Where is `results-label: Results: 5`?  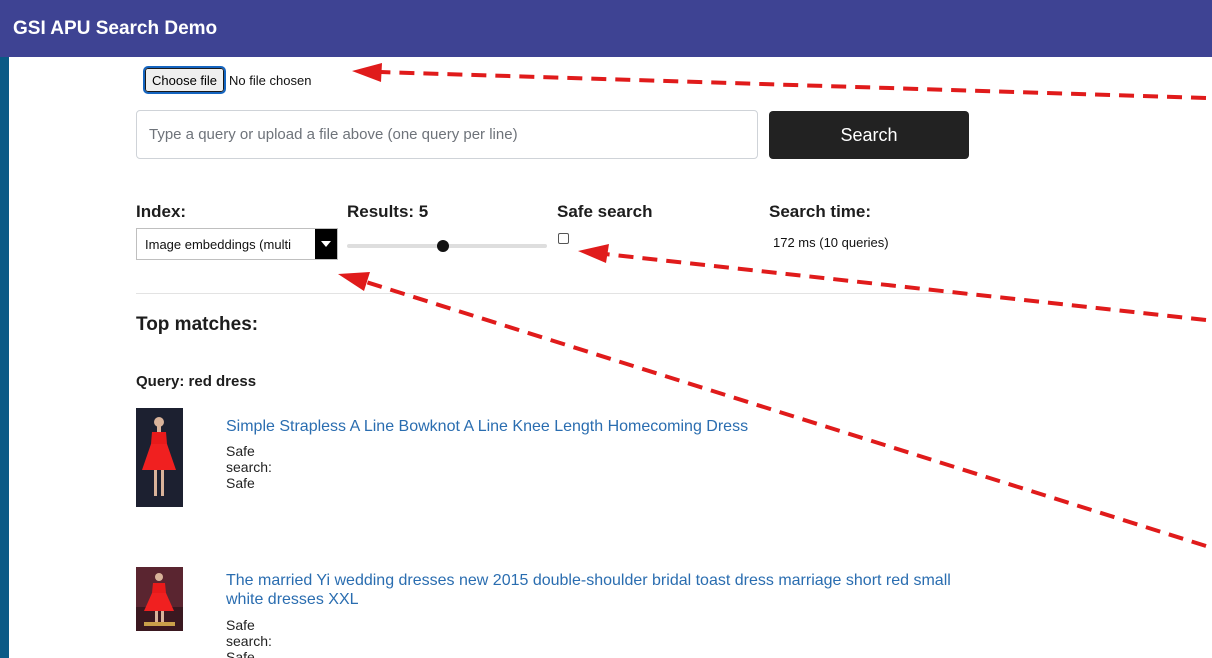 results-label: Results: 5 is located at coordinates (388, 211).